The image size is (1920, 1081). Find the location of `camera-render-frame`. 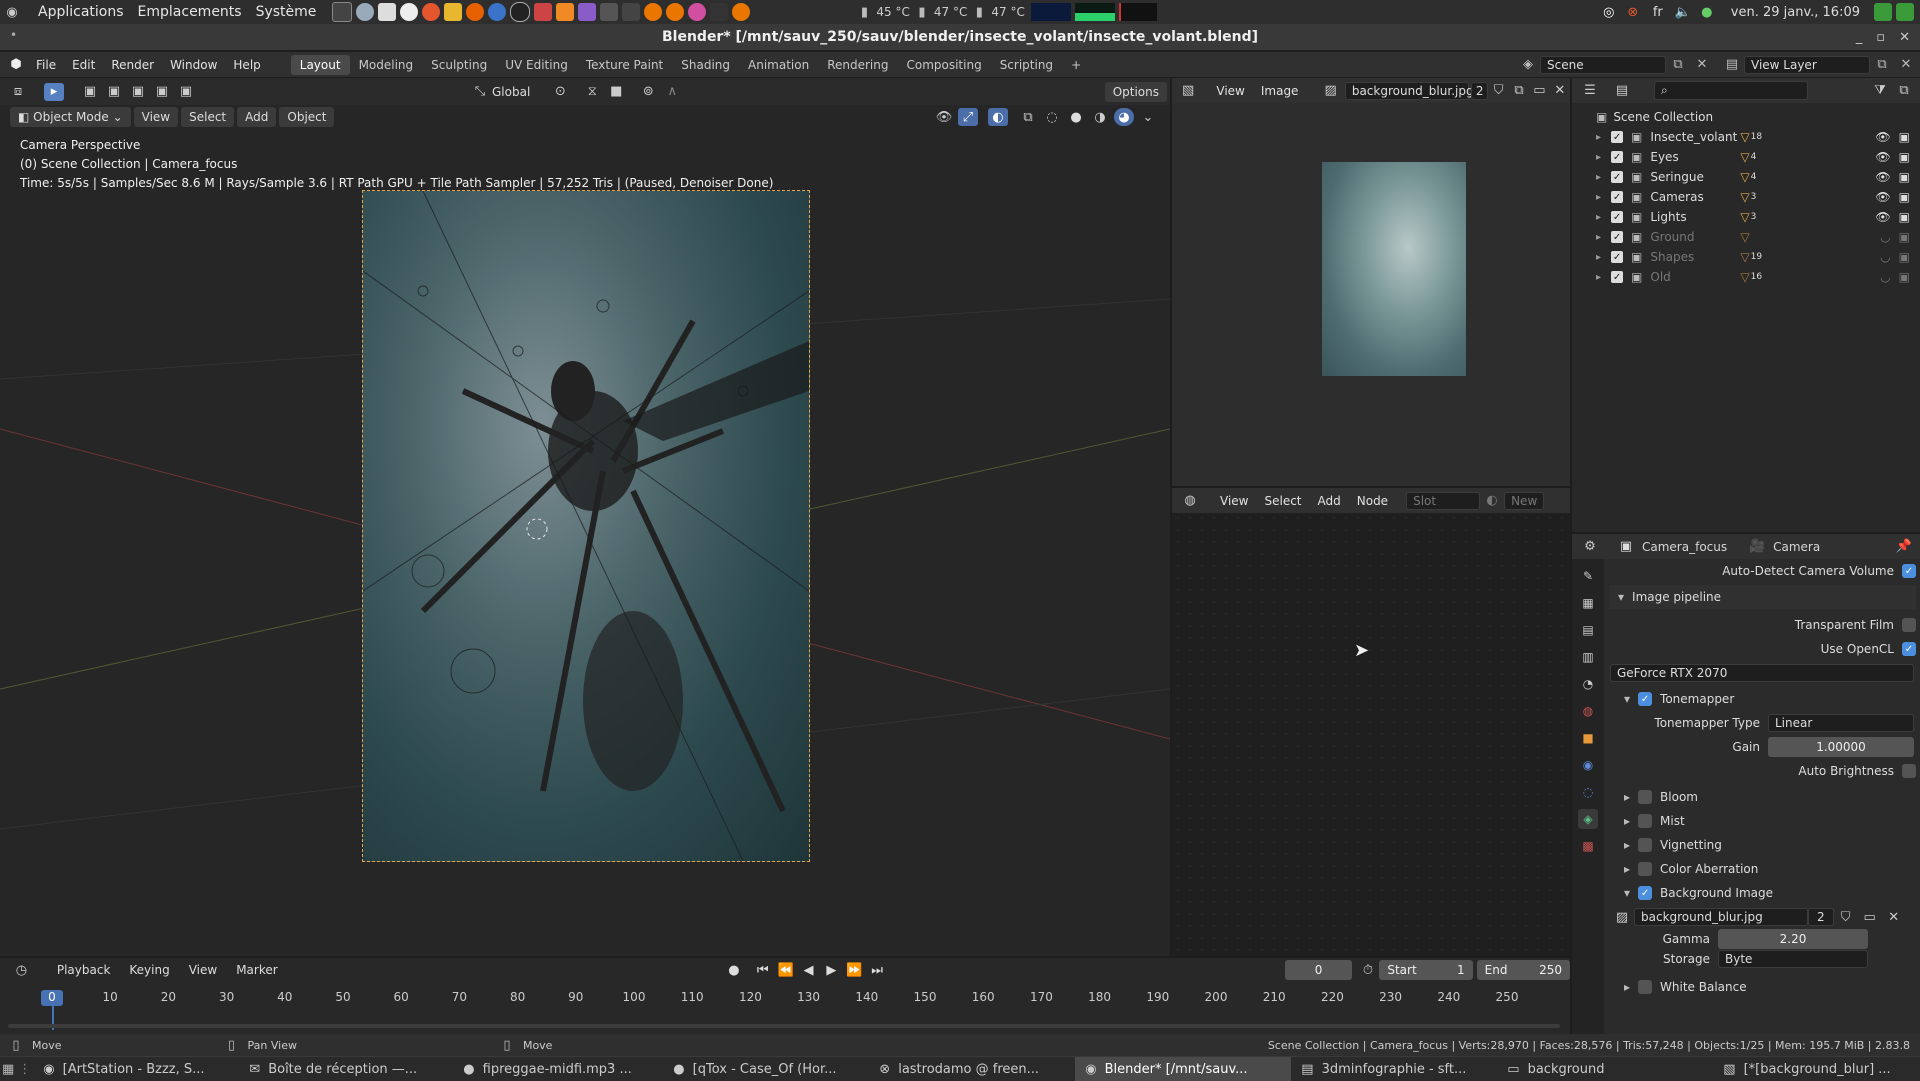

camera-render-frame is located at coordinates (586, 526).